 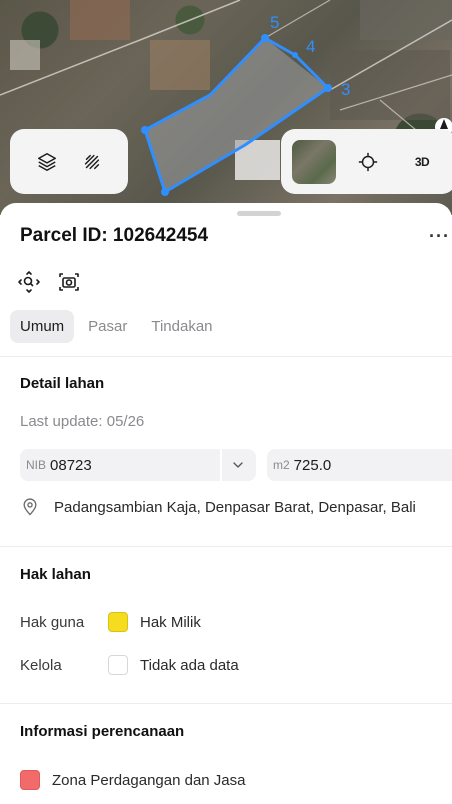 What do you see at coordinates (69, 161) in the screenshot?
I see `map-tools-panel` at bounding box center [69, 161].